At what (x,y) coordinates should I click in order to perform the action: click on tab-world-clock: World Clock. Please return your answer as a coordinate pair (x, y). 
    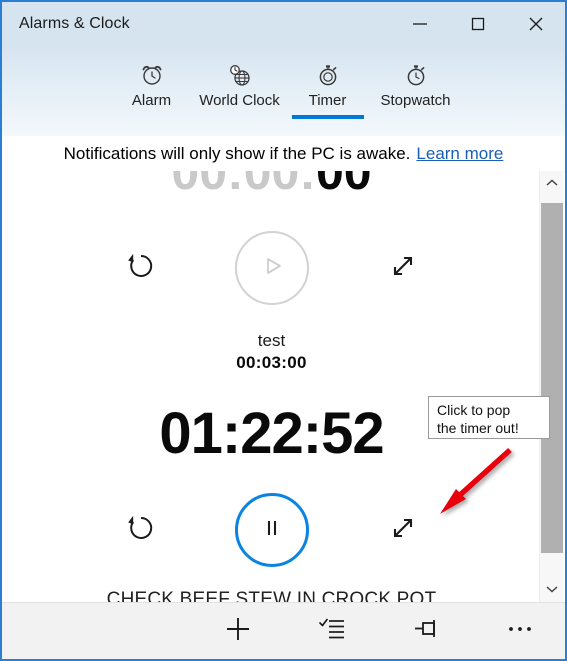
    Looking at the image, I should click on (240, 87).